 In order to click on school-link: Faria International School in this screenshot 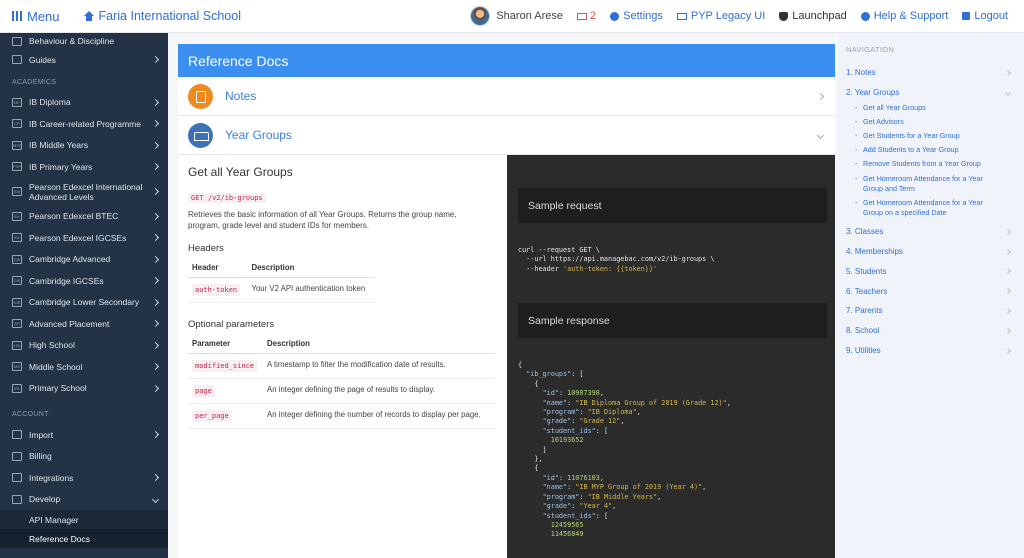, I will do `click(162, 16)`.